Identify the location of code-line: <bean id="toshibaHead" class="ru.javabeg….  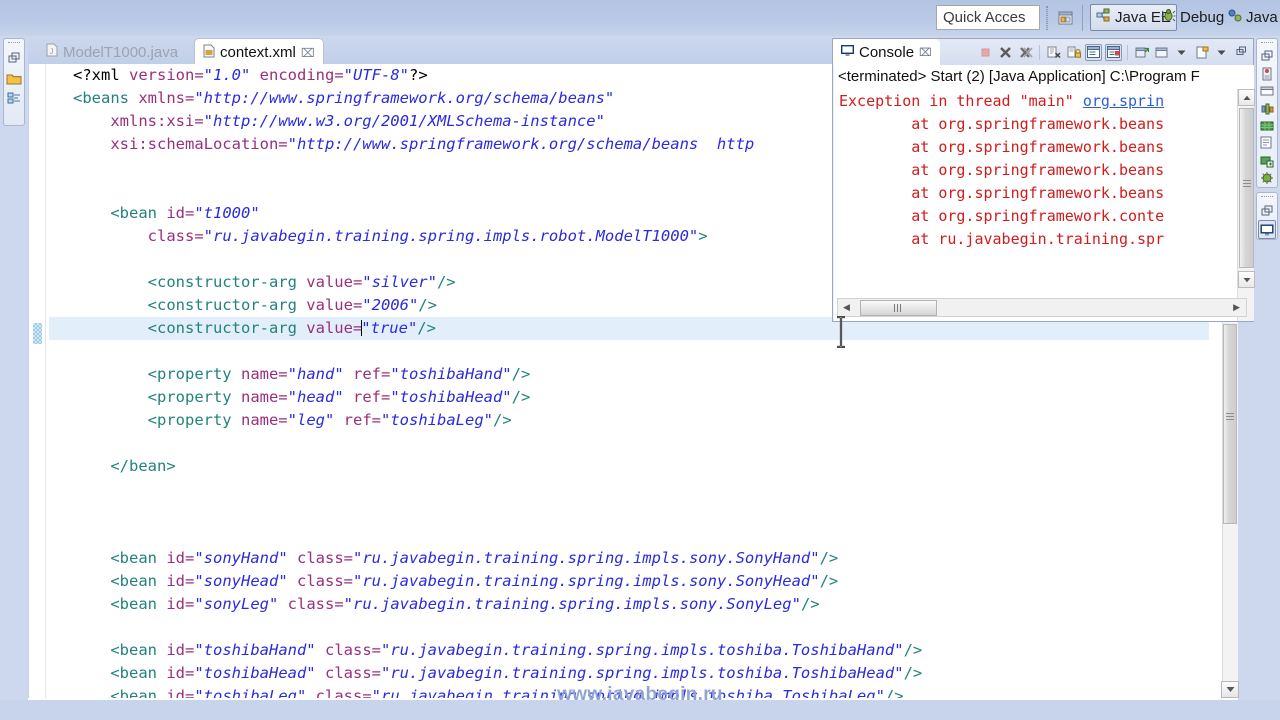
(629, 673).